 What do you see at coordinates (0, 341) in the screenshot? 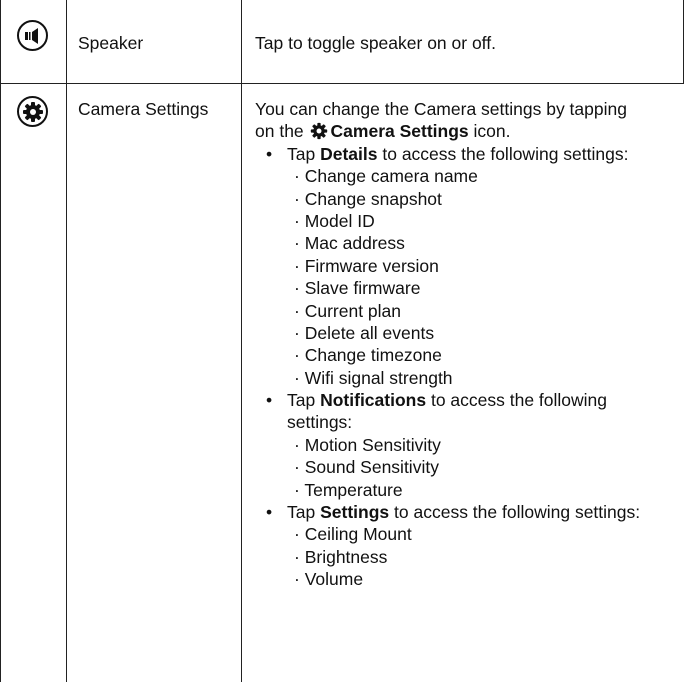
I see `table-border-left` at bounding box center [0, 341].